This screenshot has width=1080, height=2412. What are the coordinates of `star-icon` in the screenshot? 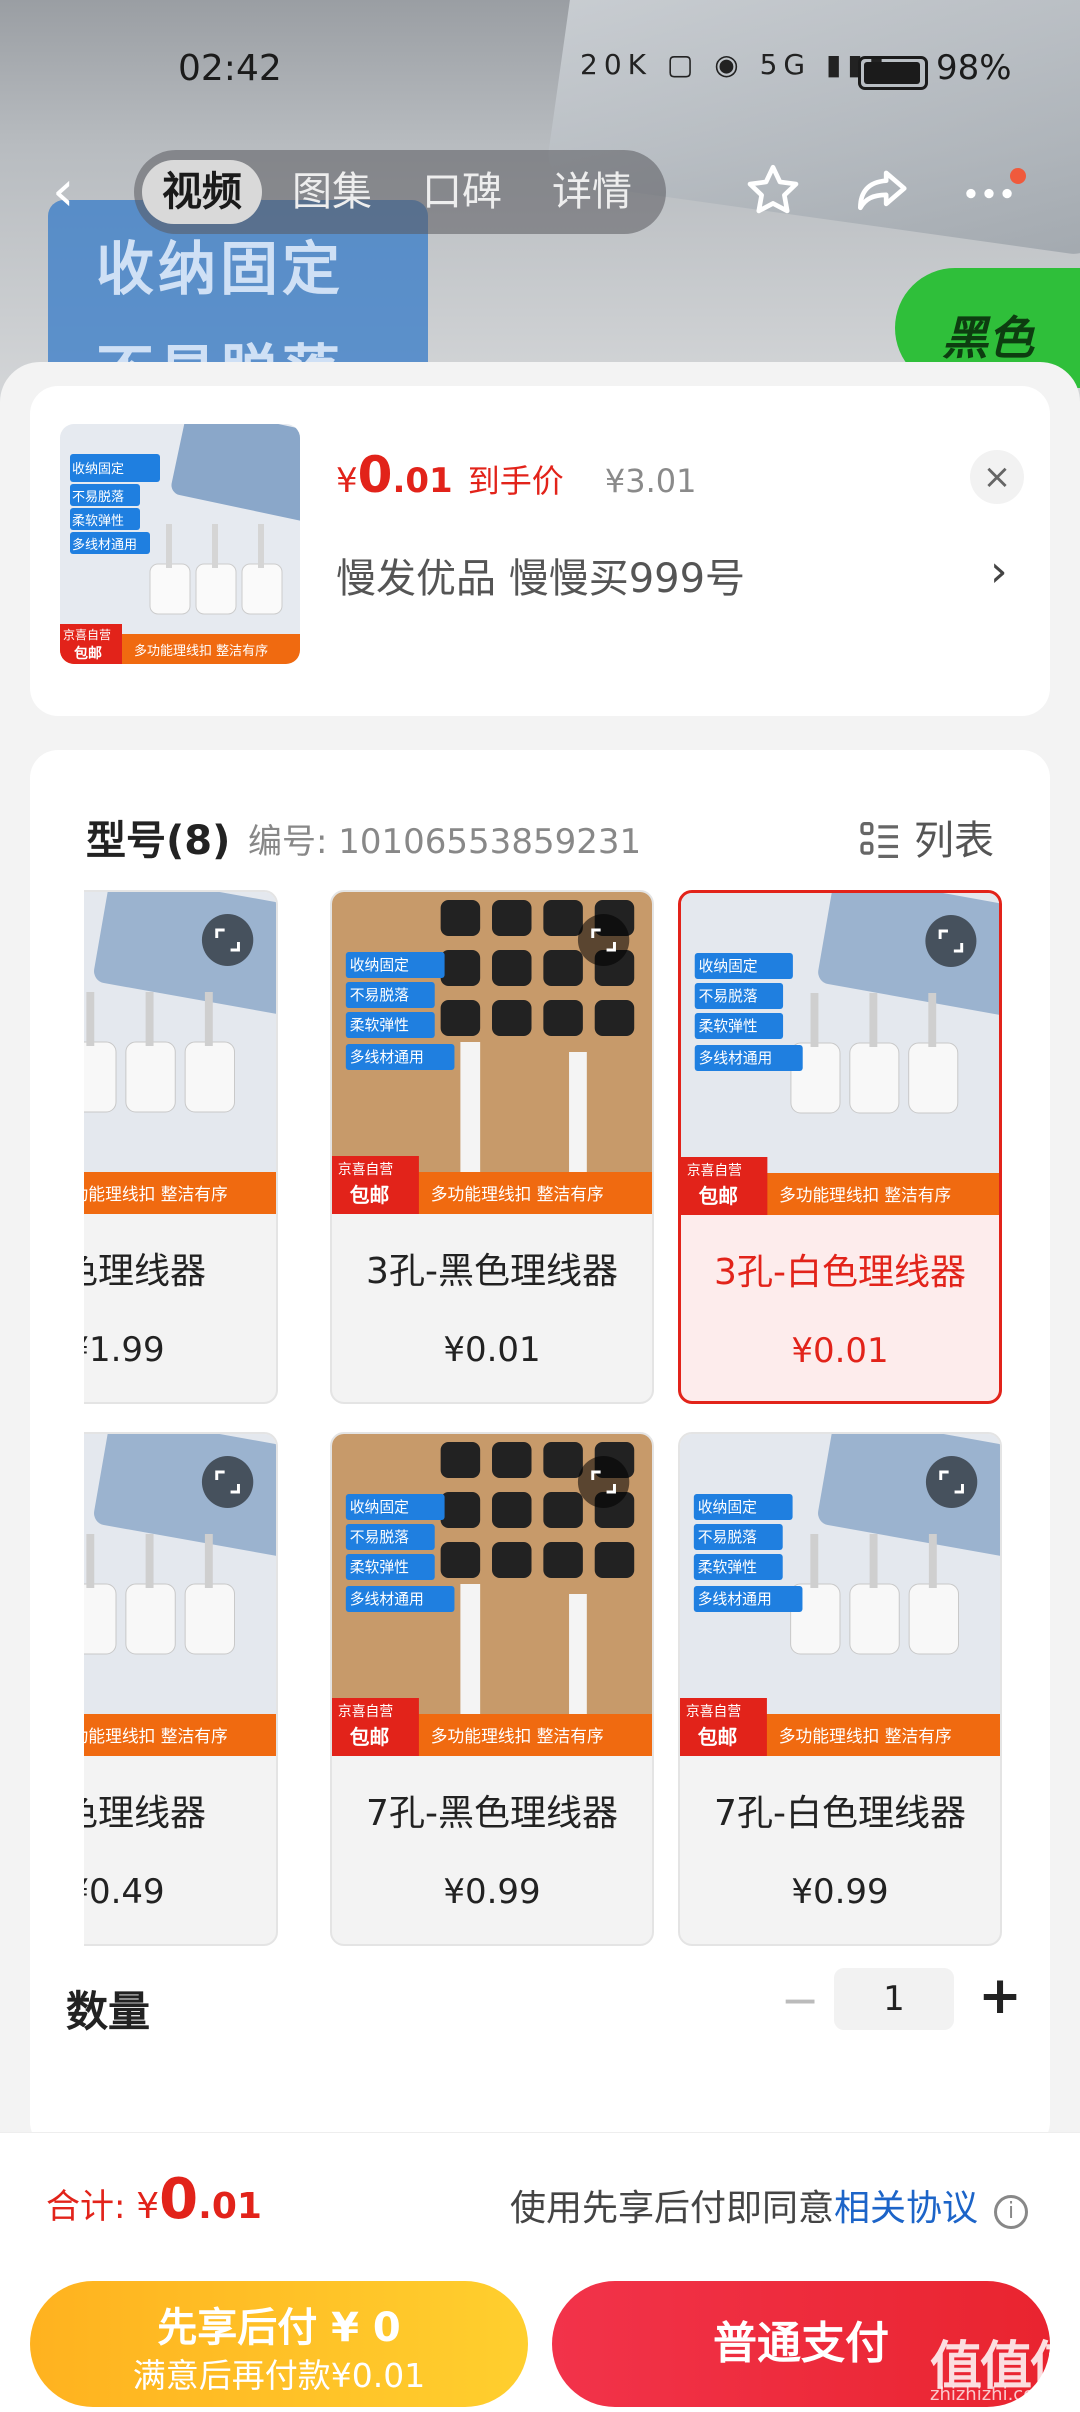 It's located at (773, 195).